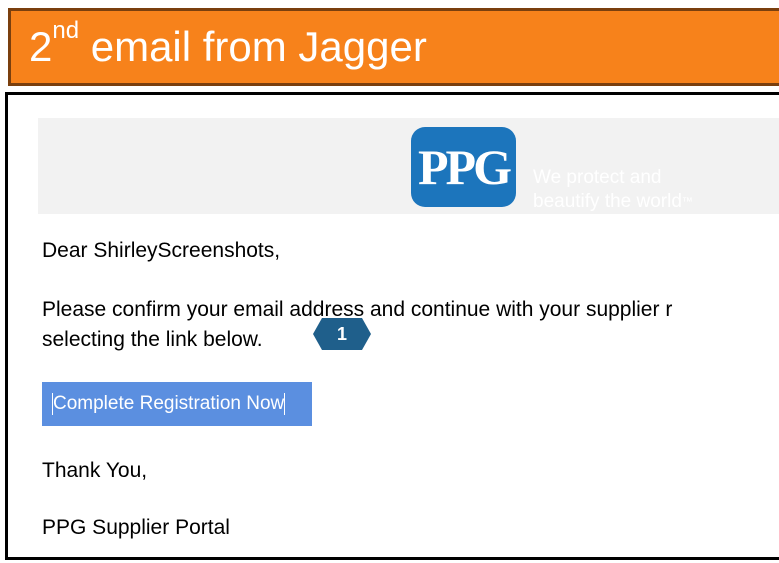  What do you see at coordinates (597, 177) in the screenshot?
I see `tagline-line-1: We protect and` at bounding box center [597, 177].